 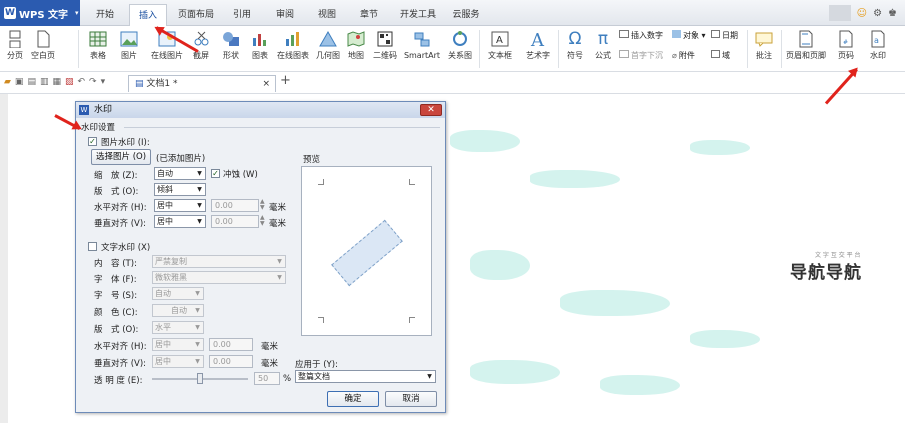 I want to click on textbox-button: A 文本框, so click(x=500, y=45).